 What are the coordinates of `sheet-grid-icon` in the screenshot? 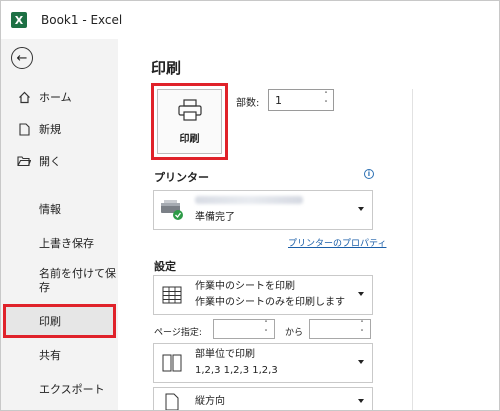 It's located at (172, 295).